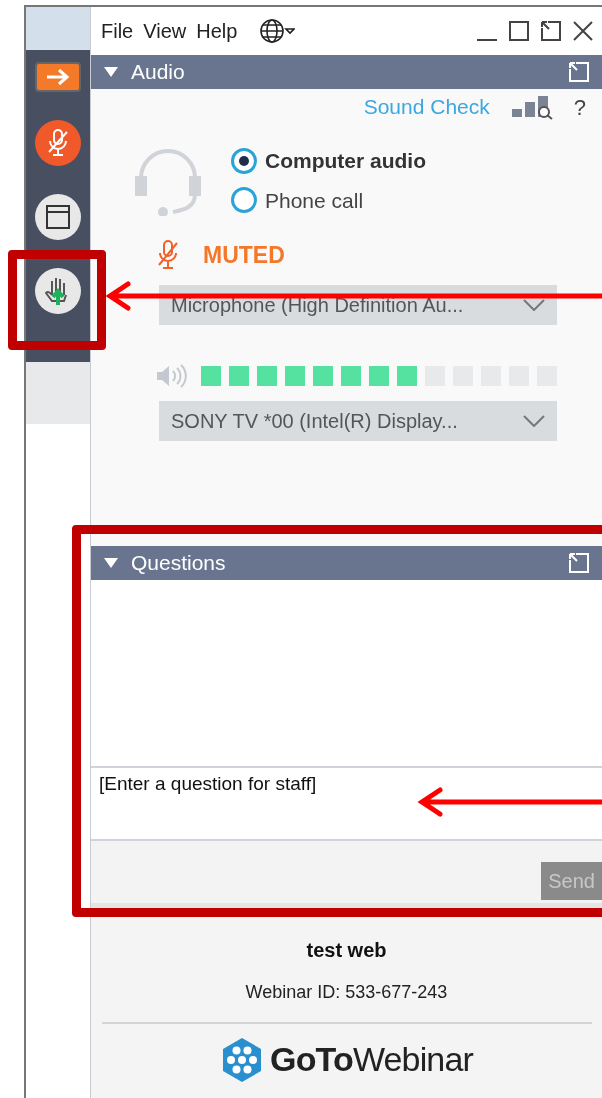  What do you see at coordinates (58, 291) in the screenshot?
I see `raise-hand-button` at bounding box center [58, 291].